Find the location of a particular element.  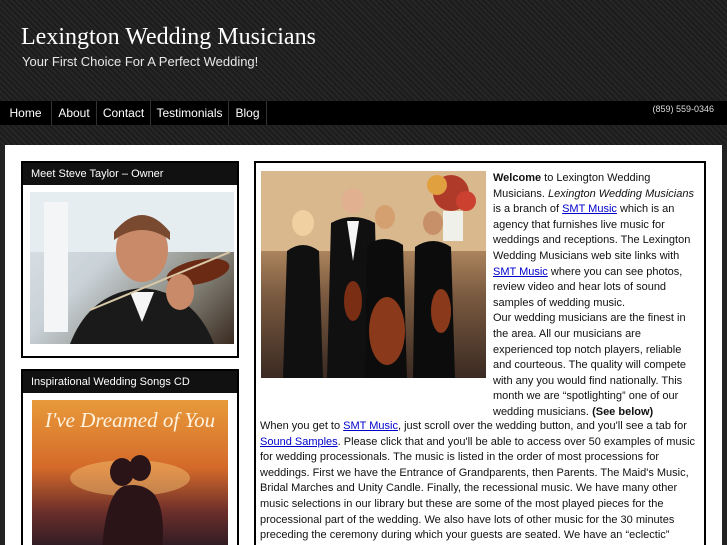

sound-samples-link: Sound Samples is located at coordinates (299, 442).